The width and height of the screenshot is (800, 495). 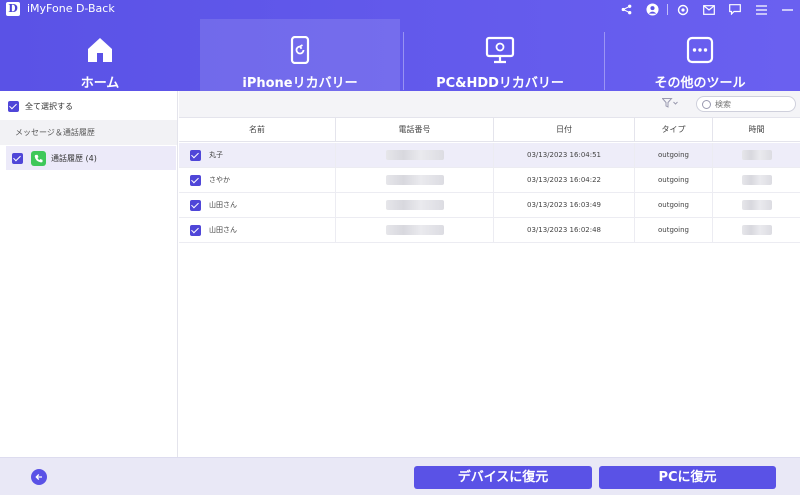 What do you see at coordinates (683, 9) in the screenshot?
I see `settings-icon` at bounding box center [683, 9].